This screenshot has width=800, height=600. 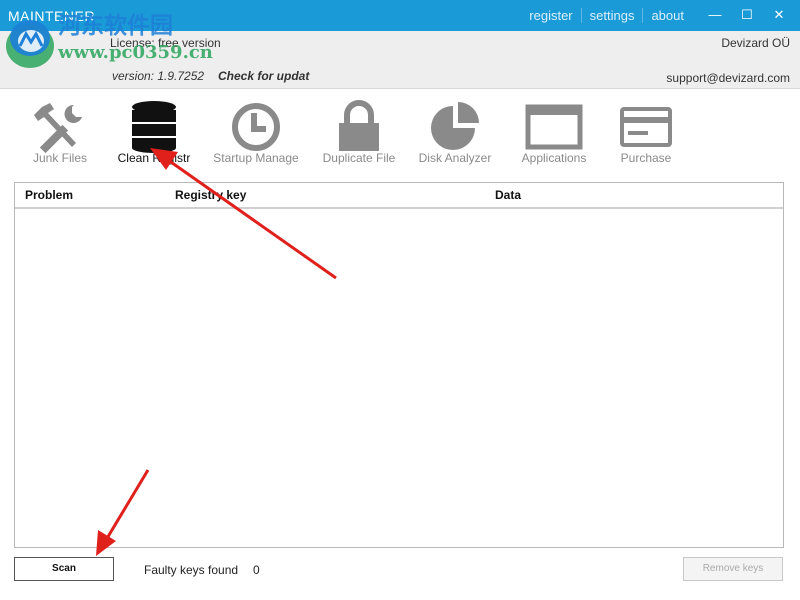 I want to click on register-link: register, so click(x=550, y=15).